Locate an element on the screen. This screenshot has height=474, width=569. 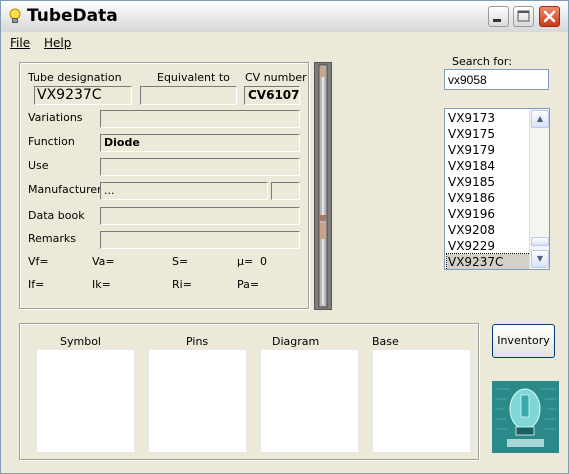
mu-label: µ= is located at coordinates (245, 261).